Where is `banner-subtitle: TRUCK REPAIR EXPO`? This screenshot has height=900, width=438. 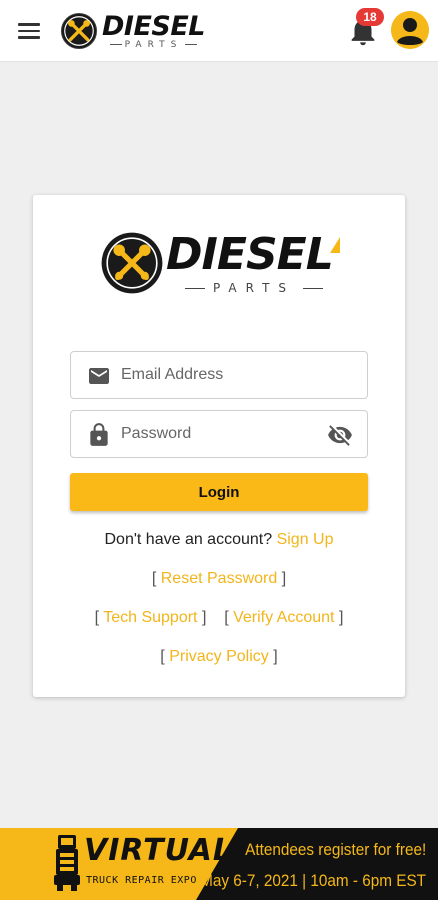
banner-subtitle: TRUCK REPAIR EXPO is located at coordinates (141, 880).